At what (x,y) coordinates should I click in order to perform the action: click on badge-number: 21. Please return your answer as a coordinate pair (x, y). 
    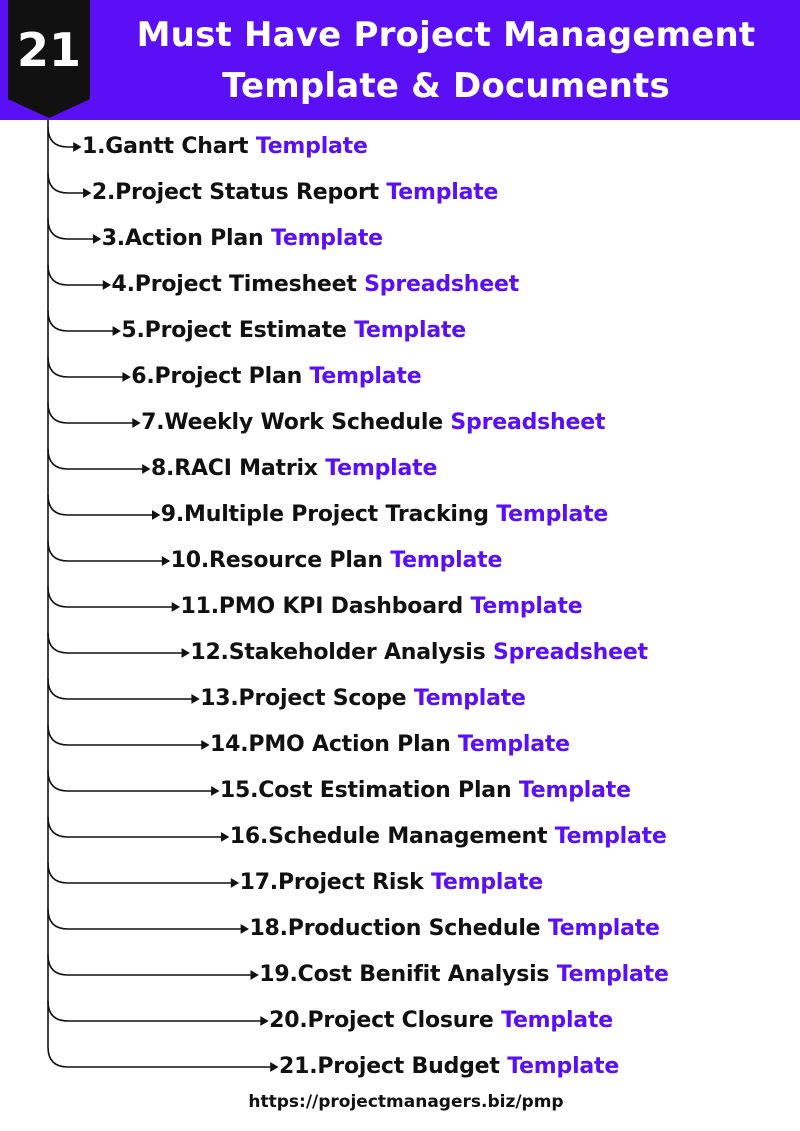
    Looking at the image, I should click on (48, 50).